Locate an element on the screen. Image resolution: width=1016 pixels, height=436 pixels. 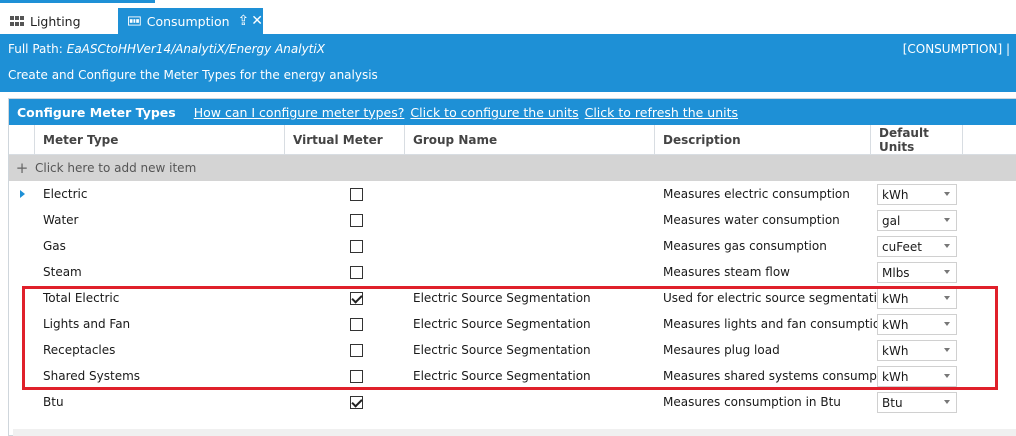
close-icon: ✕ is located at coordinates (257, 21).